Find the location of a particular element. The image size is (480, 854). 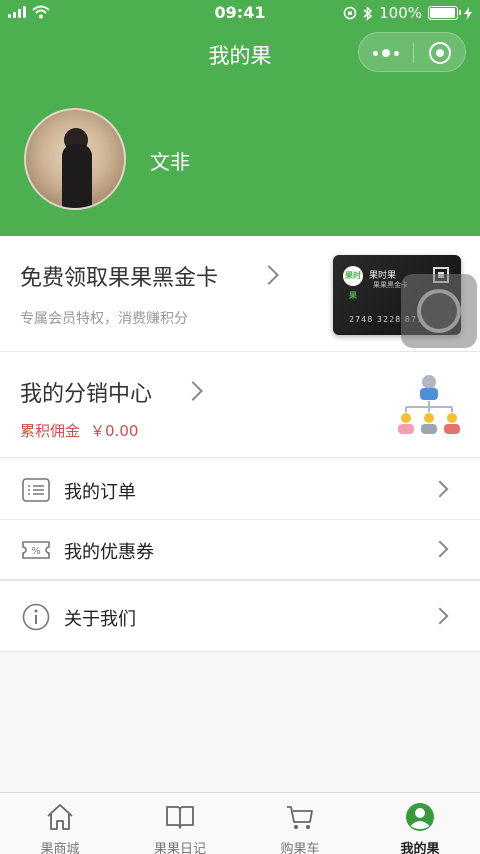

avatar is located at coordinates (75, 159).